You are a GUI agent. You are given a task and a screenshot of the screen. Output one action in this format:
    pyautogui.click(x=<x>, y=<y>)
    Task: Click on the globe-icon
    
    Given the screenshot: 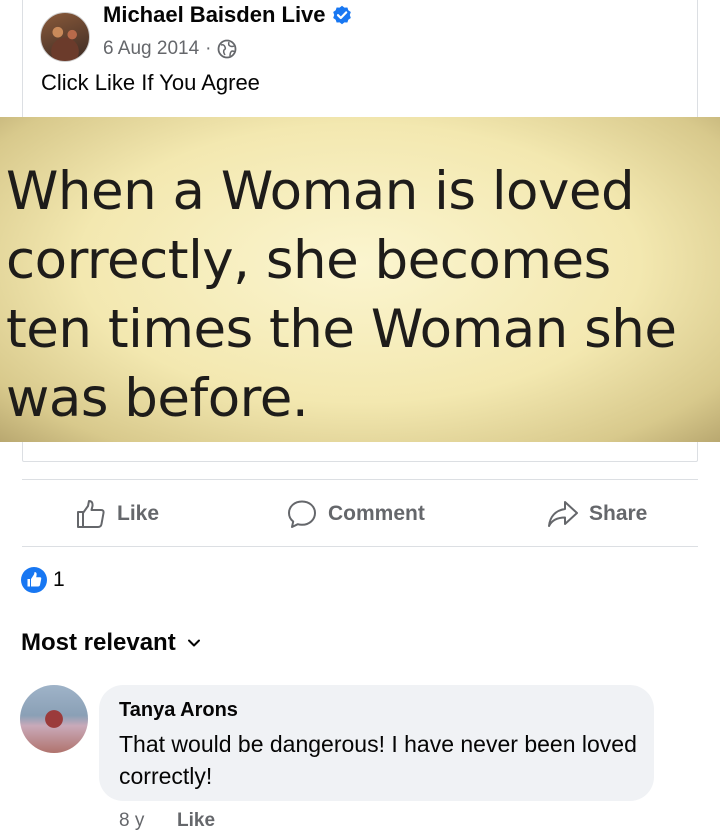 What is the action you would take?
    pyautogui.click(x=227, y=49)
    